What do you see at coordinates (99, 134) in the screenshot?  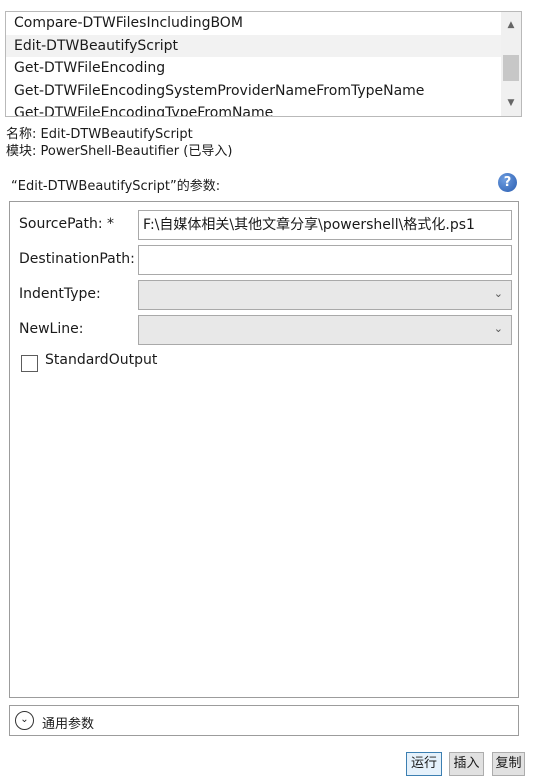 I see `command-name: 名称: Edit-DTWBeautifyScript` at bounding box center [99, 134].